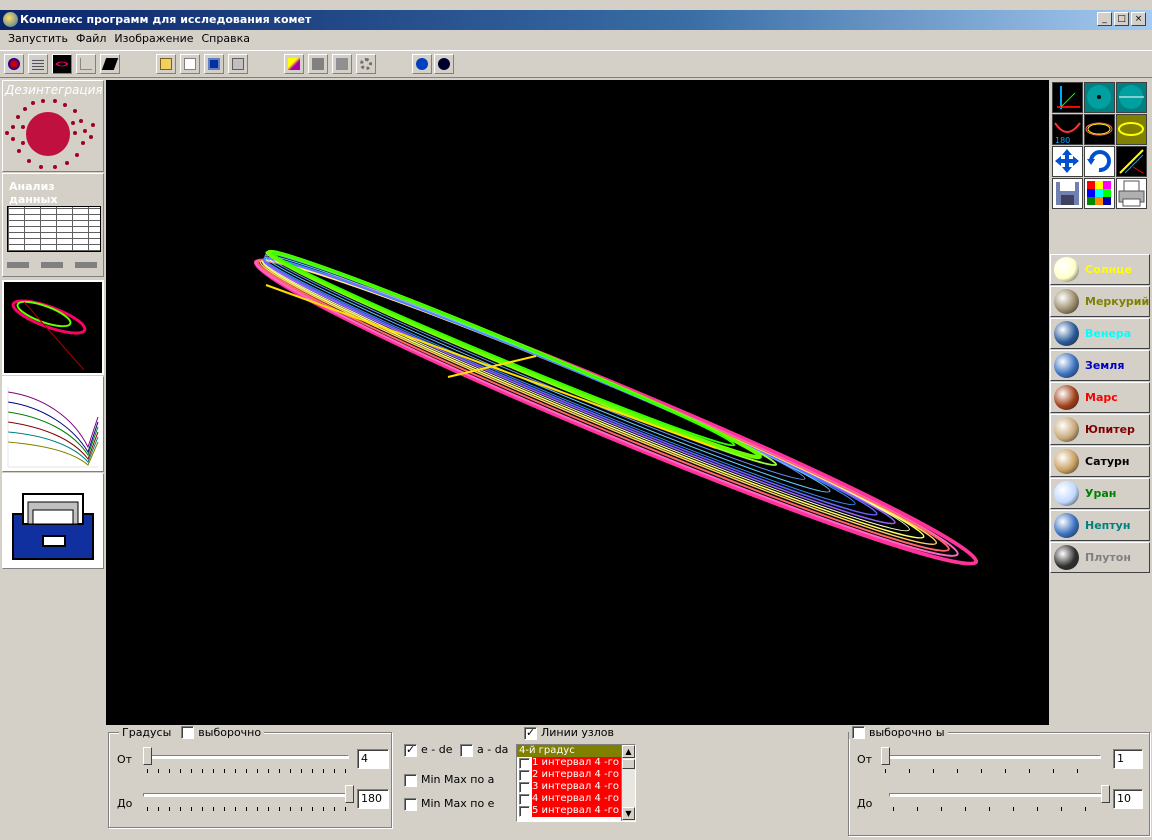 The image size is (1152, 840). Describe the element at coordinates (444, 64) in the screenshot. I see `info-button` at that location.